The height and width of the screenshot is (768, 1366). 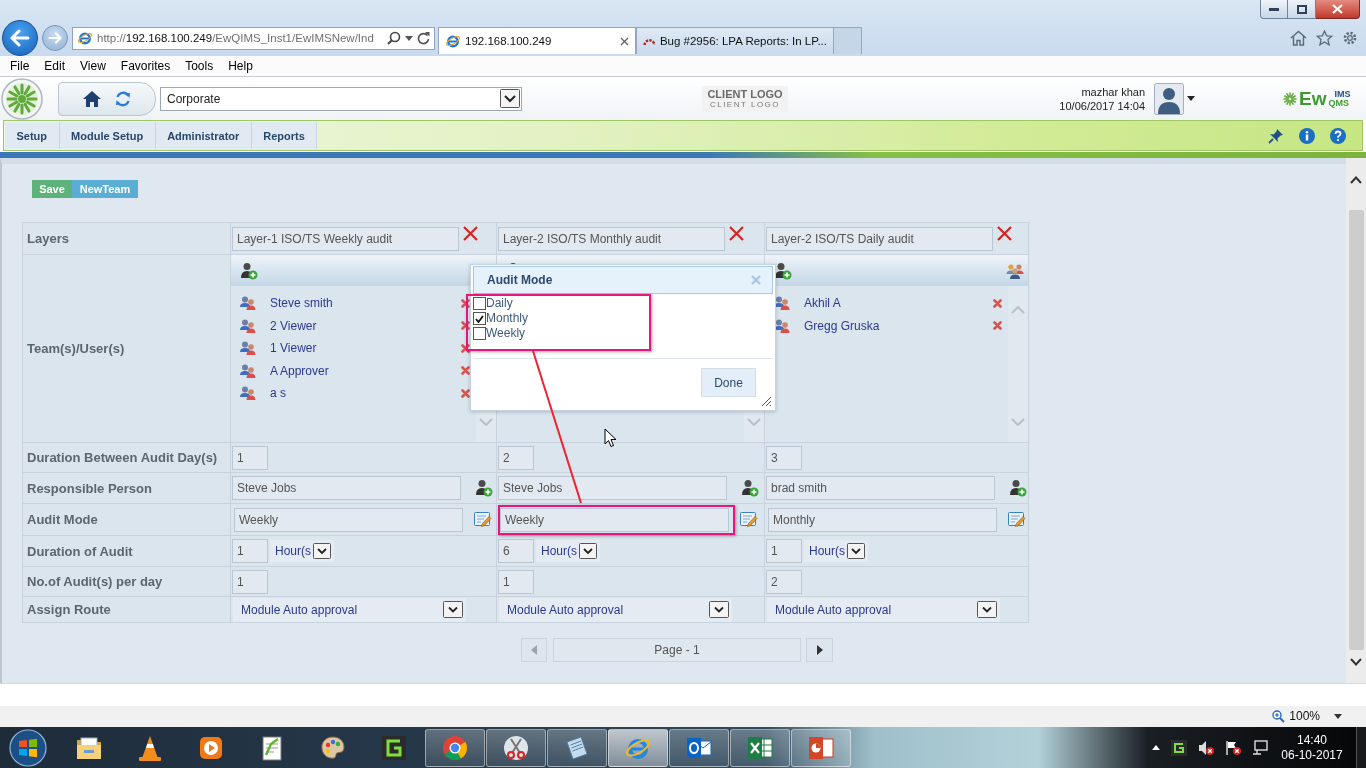 What do you see at coordinates (879, 238) in the screenshot?
I see `layer-name-field: Layer-2 ISO/TS Daily audit` at bounding box center [879, 238].